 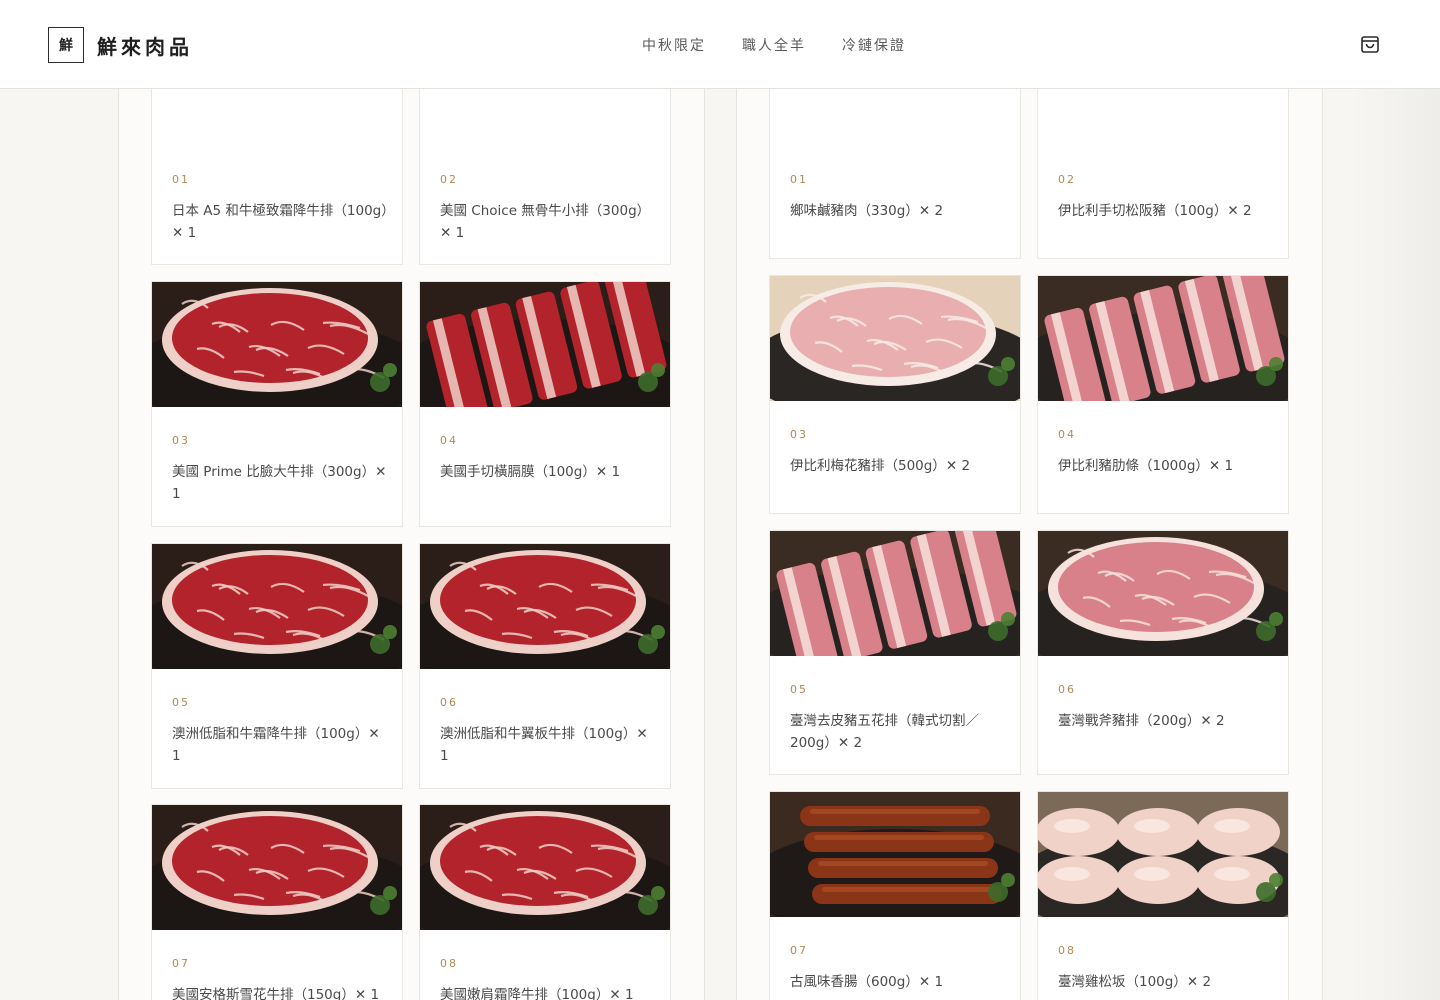 What do you see at coordinates (884, 732) in the screenshot?
I see `product-title: 臺灣去皮豬五花排（韓式切割／200g）✕ 2` at bounding box center [884, 732].